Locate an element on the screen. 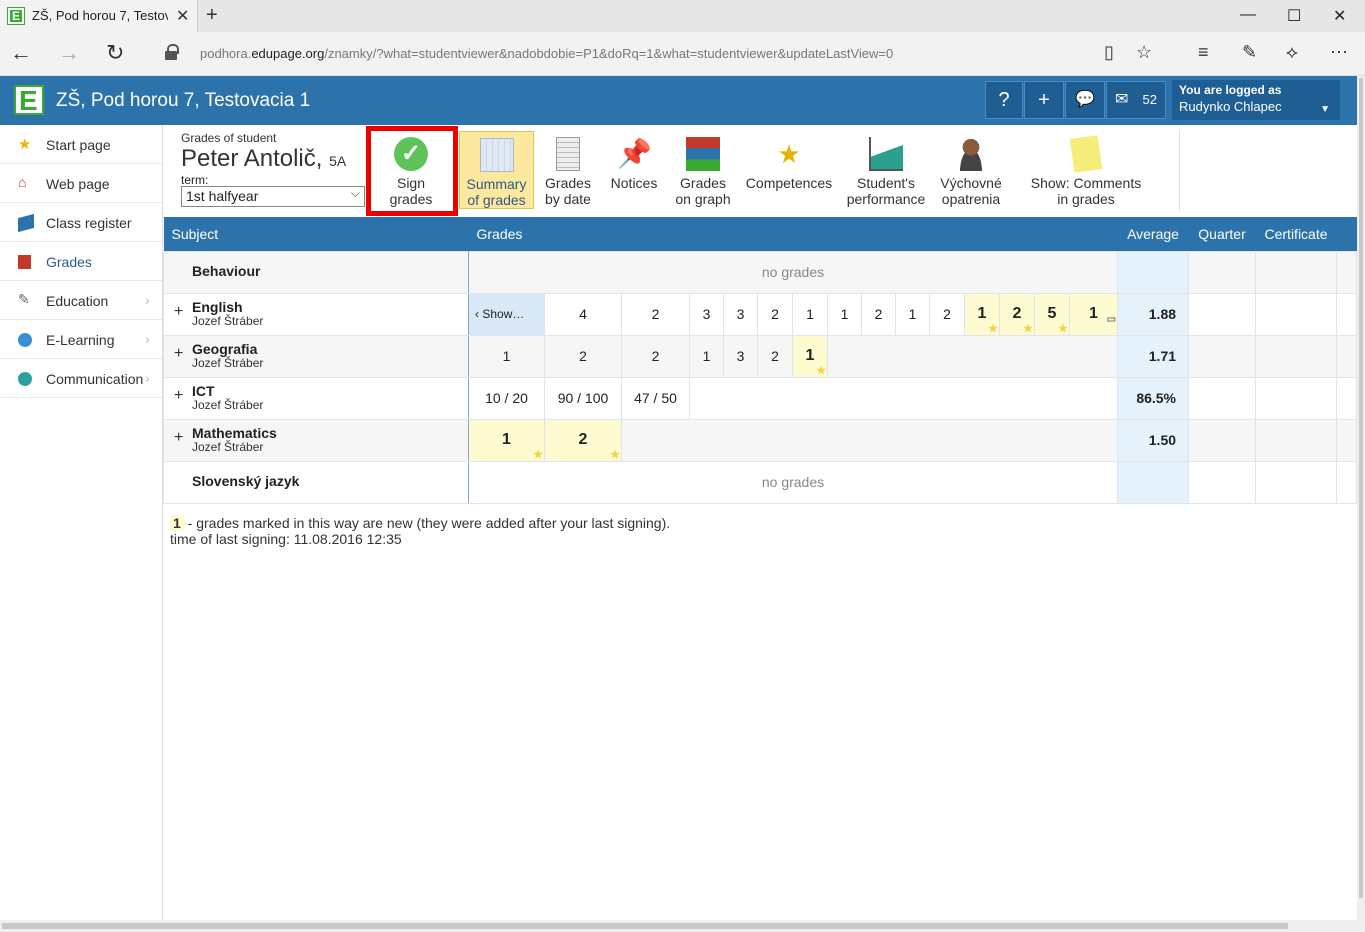 The image size is (1365, 932). vertical-scrollbar is located at coordinates (1361, 504).